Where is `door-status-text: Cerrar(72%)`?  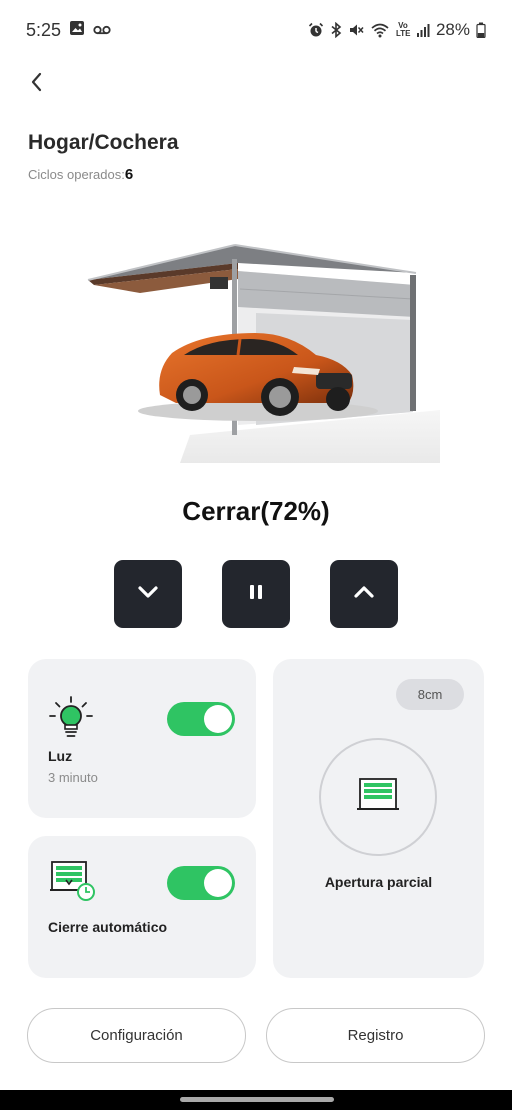 door-status-text: Cerrar(72%) is located at coordinates (256, 511).